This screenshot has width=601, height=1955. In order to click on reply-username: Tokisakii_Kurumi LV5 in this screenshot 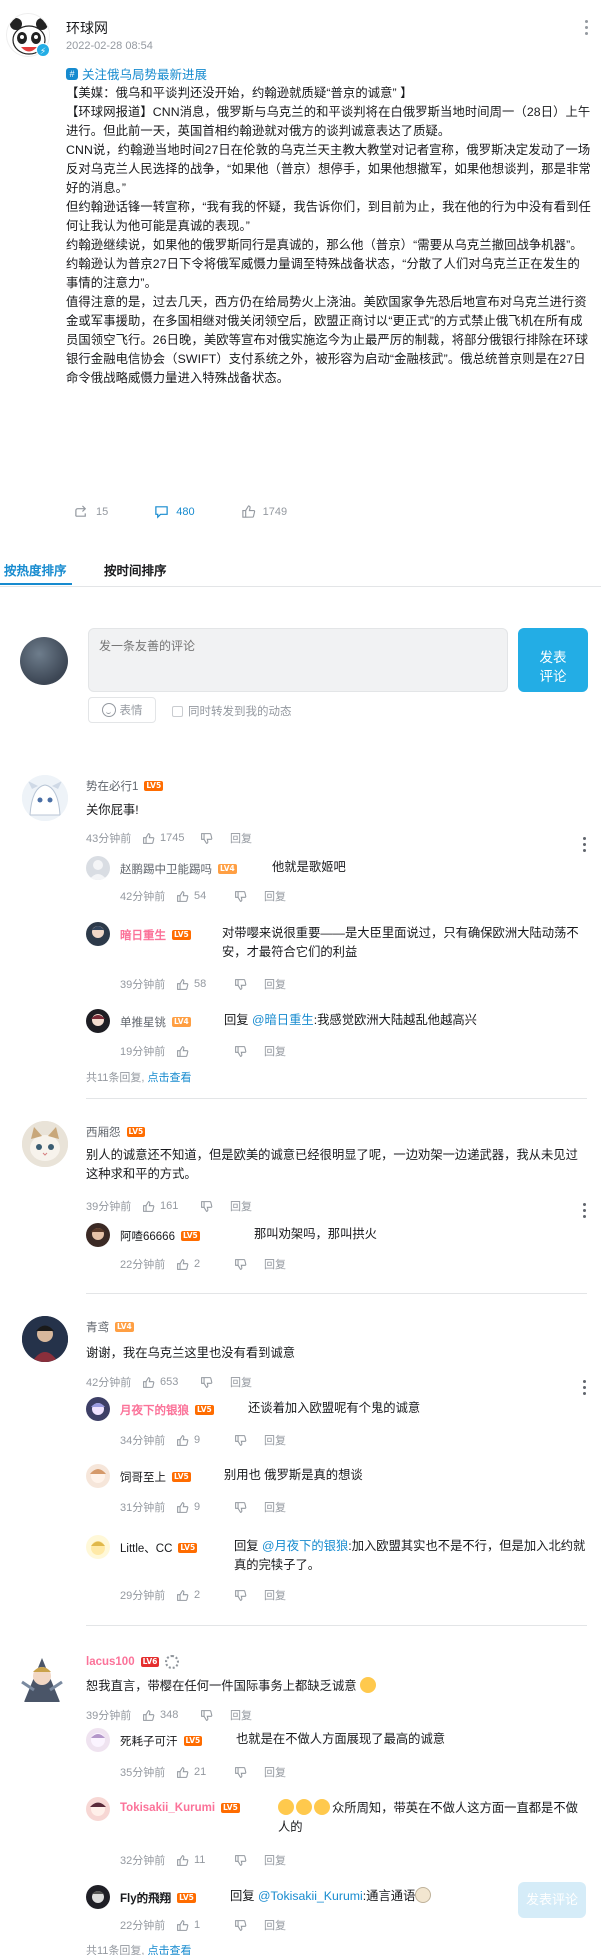, I will do `click(180, 1808)`.